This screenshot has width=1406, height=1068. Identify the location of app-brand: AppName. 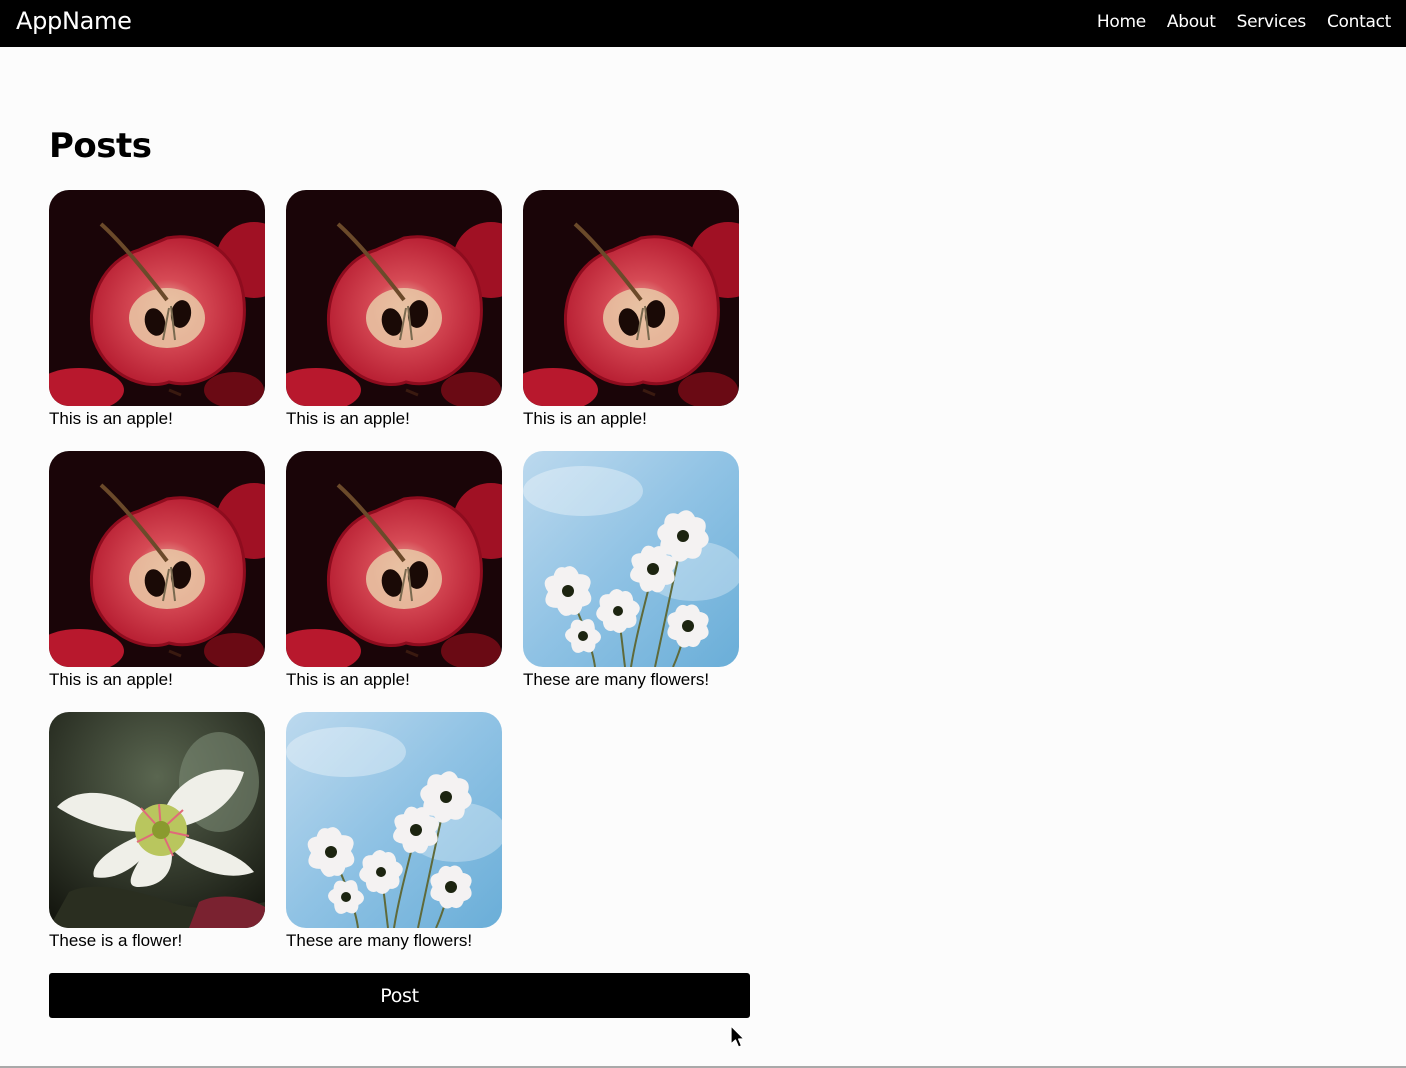
(74, 21).